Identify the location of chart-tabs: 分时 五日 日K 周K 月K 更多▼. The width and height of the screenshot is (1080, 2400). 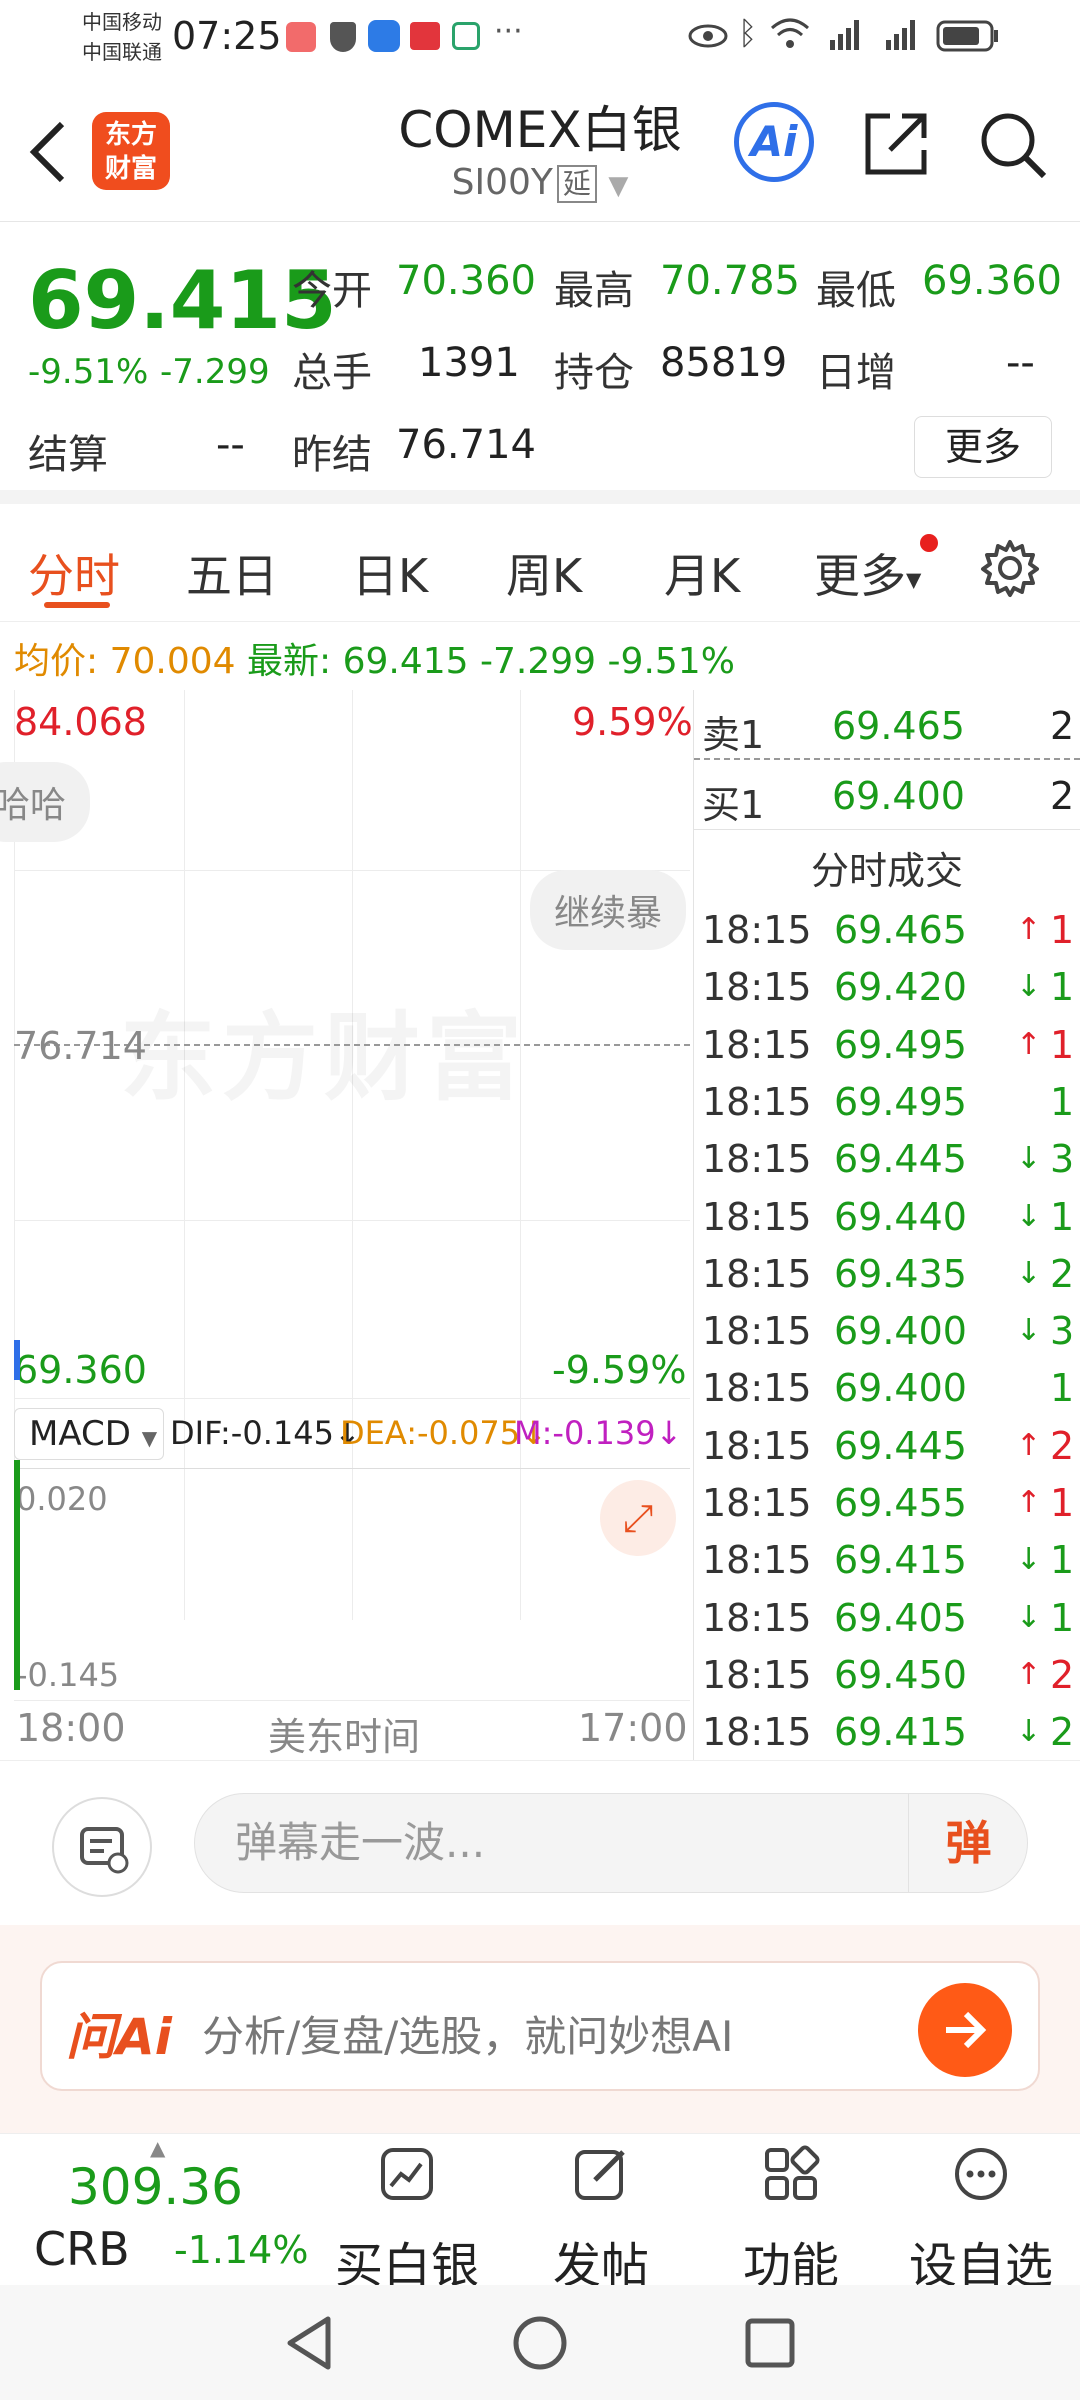
(540, 563).